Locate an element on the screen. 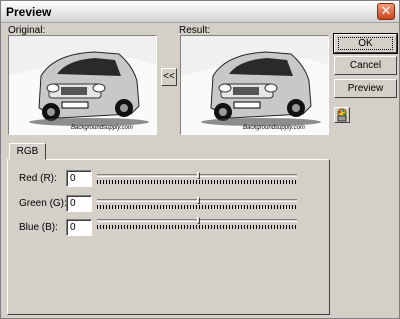  copy-to-original-button: << is located at coordinates (169, 77).